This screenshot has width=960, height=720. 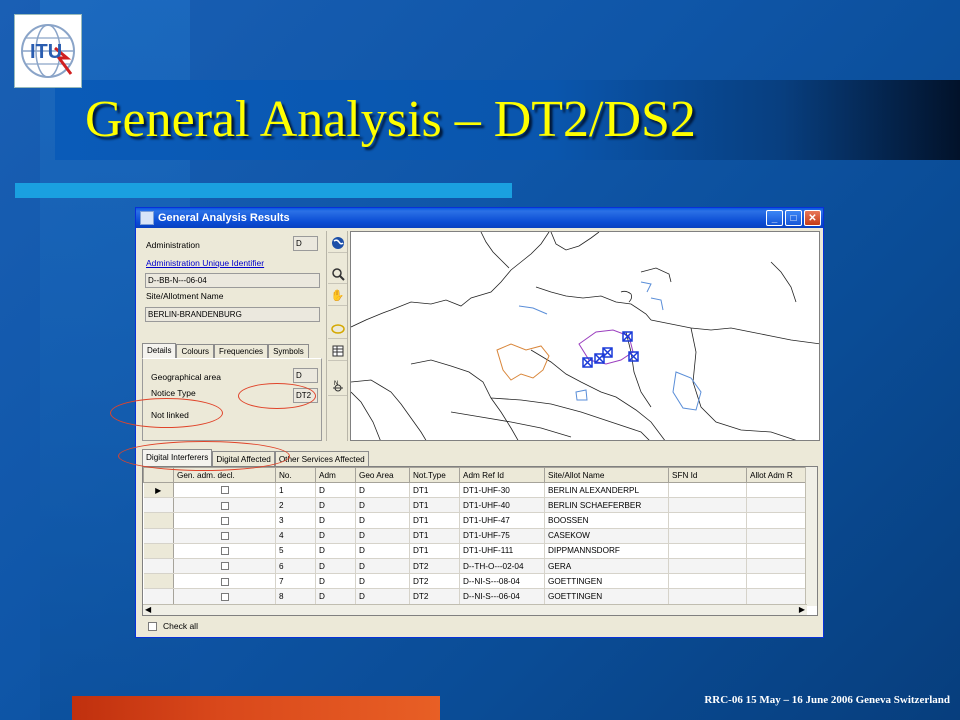 I want to click on tab-details: Details, so click(x=159, y=351).